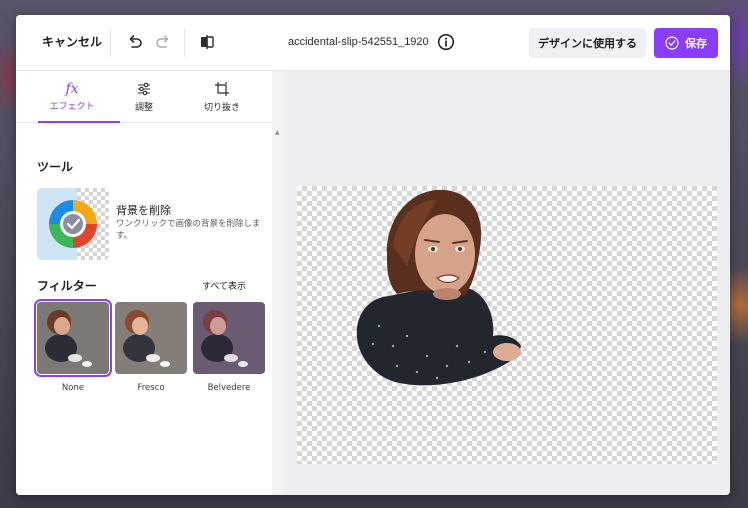 The image size is (748, 508). I want to click on see-all-filters-link: すべて表示, so click(224, 285).